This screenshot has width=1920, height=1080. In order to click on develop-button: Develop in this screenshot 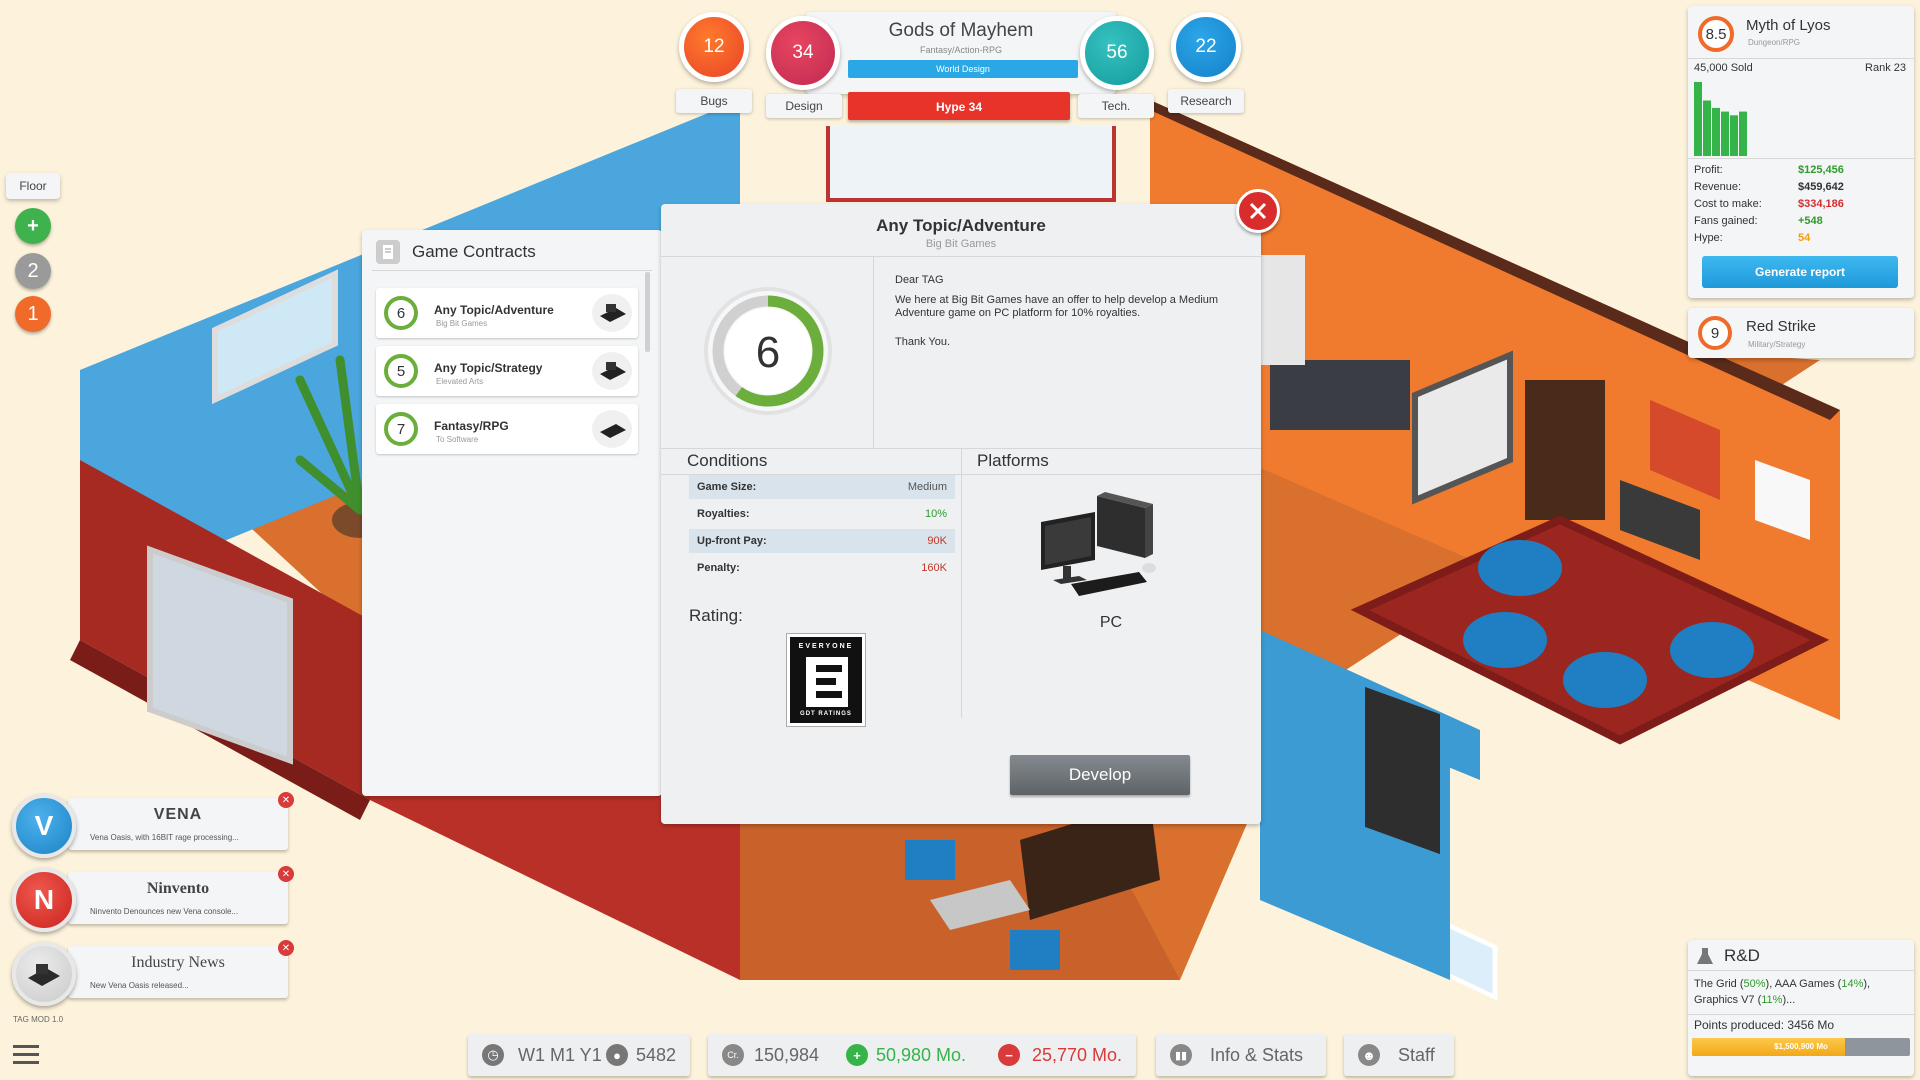, I will do `click(1100, 775)`.